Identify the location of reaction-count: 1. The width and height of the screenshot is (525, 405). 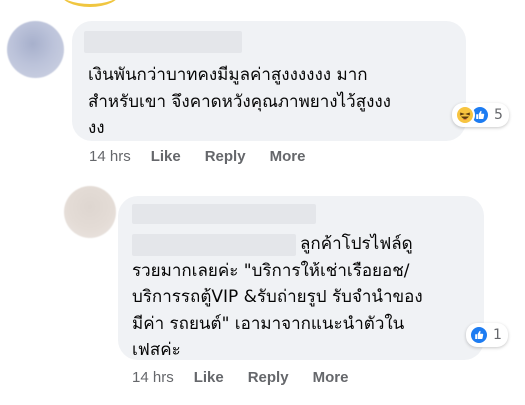
(497, 335).